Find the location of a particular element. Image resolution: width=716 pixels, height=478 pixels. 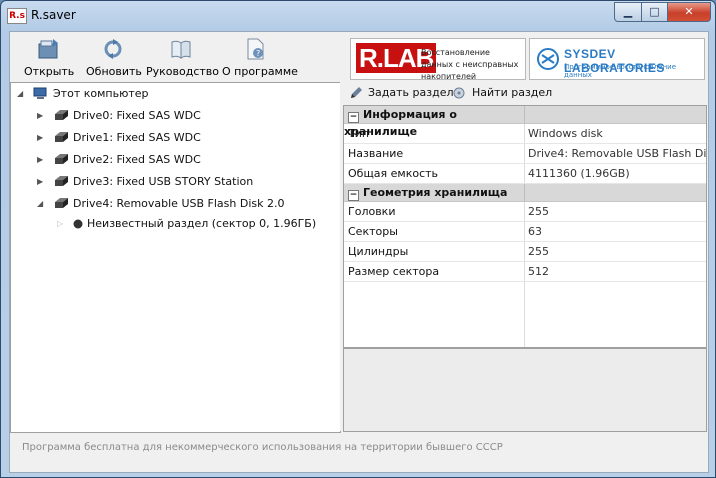

property-row-sector-size: Размер сектора 512 is located at coordinates (525, 272).